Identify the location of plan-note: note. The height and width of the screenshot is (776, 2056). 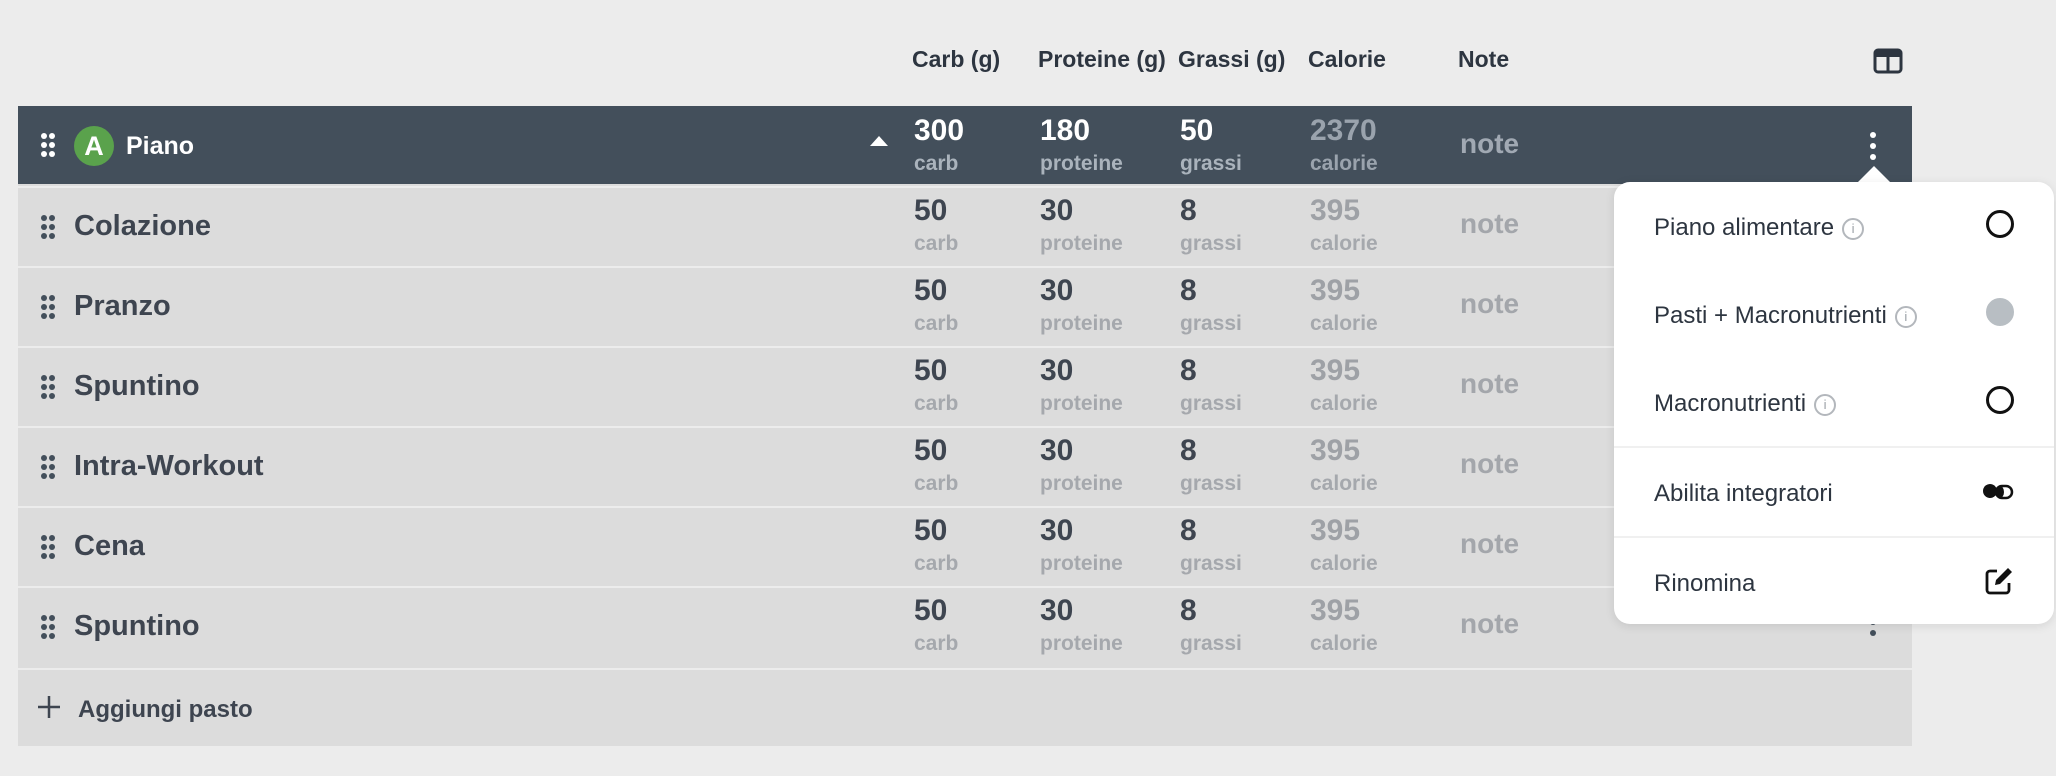
(1489, 144).